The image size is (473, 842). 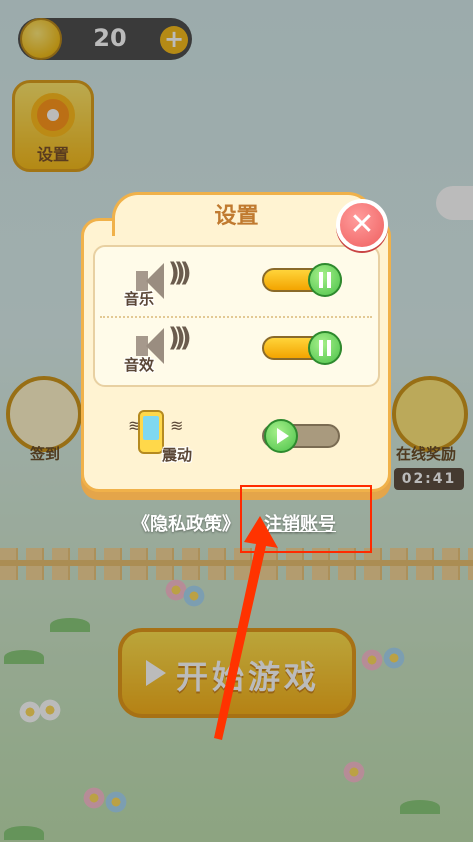 I want to click on vibration-lines-icon: ≋, so click(x=177, y=425).